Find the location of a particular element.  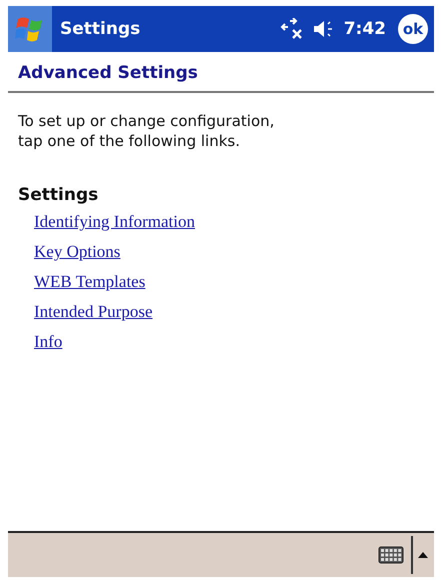

up-arrow-icon is located at coordinates (423, 555).